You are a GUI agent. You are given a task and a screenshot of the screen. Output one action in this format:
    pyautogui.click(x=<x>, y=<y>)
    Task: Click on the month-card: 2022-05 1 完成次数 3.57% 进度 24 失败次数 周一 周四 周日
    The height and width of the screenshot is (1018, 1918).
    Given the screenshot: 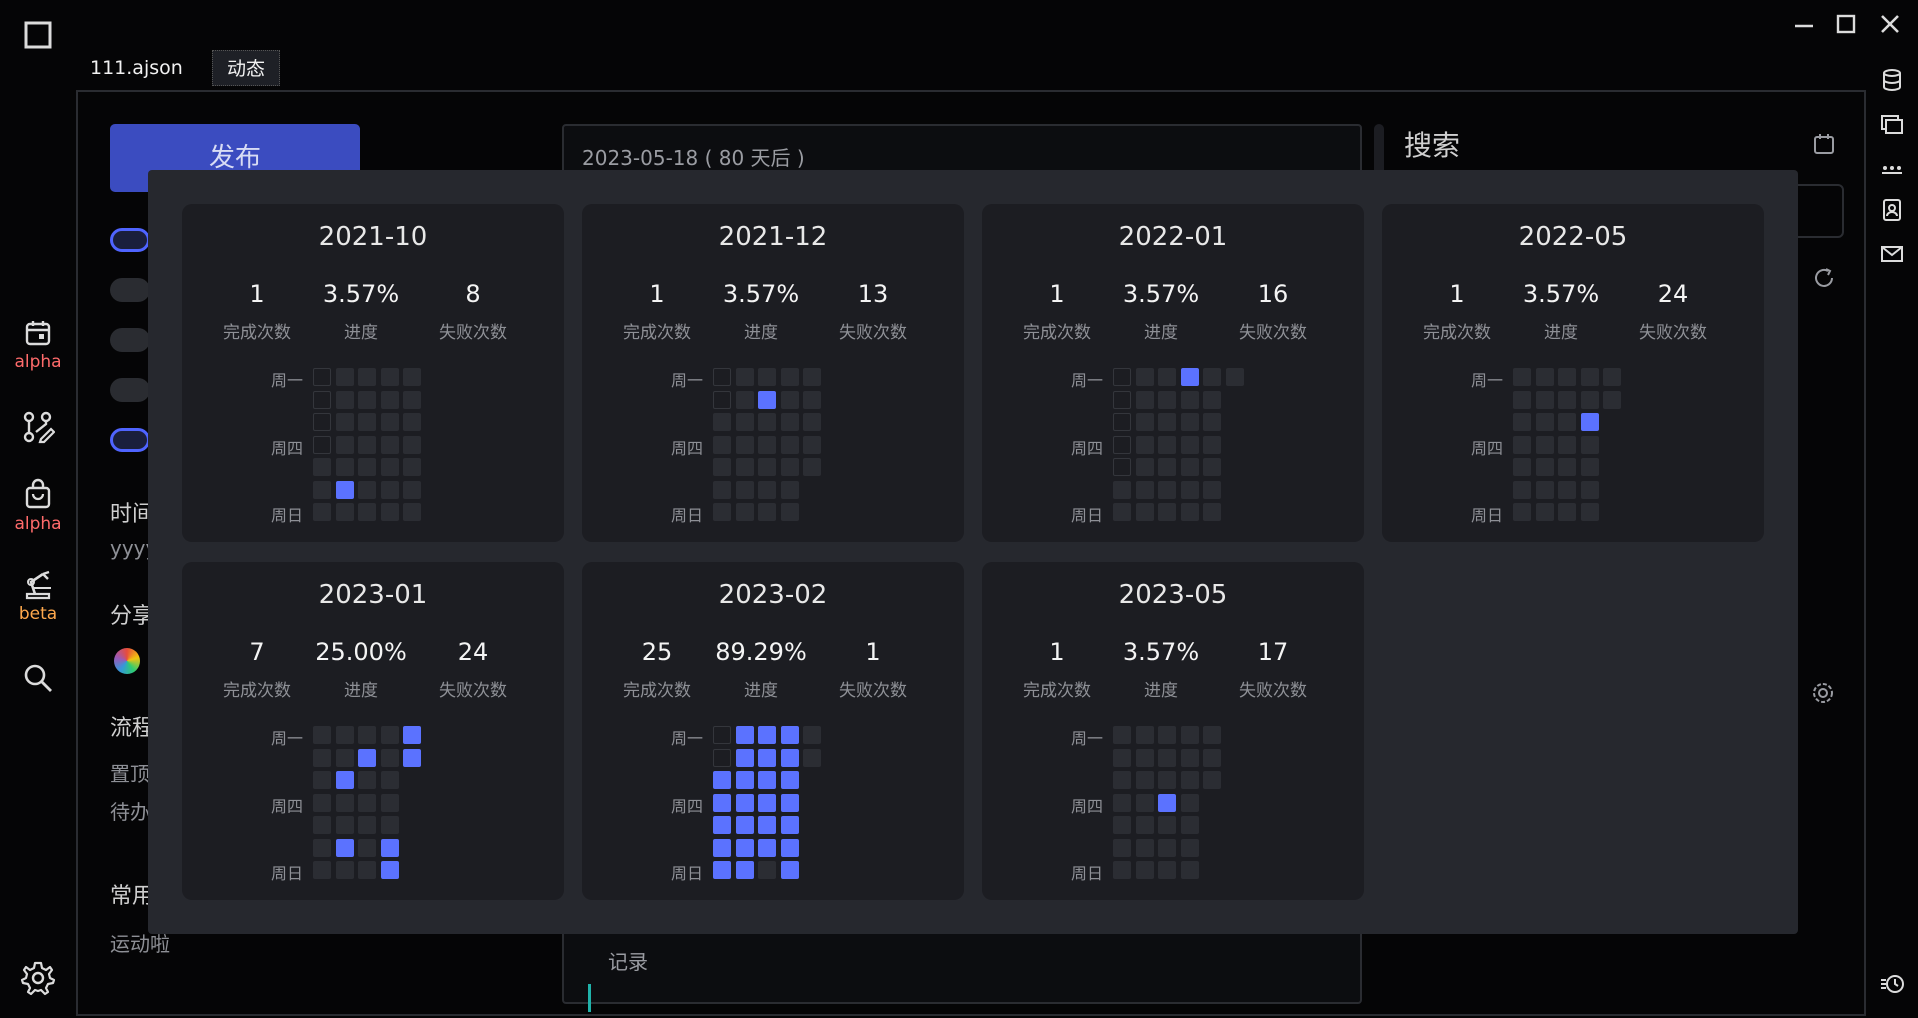 What is the action you would take?
    pyautogui.click(x=1573, y=373)
    